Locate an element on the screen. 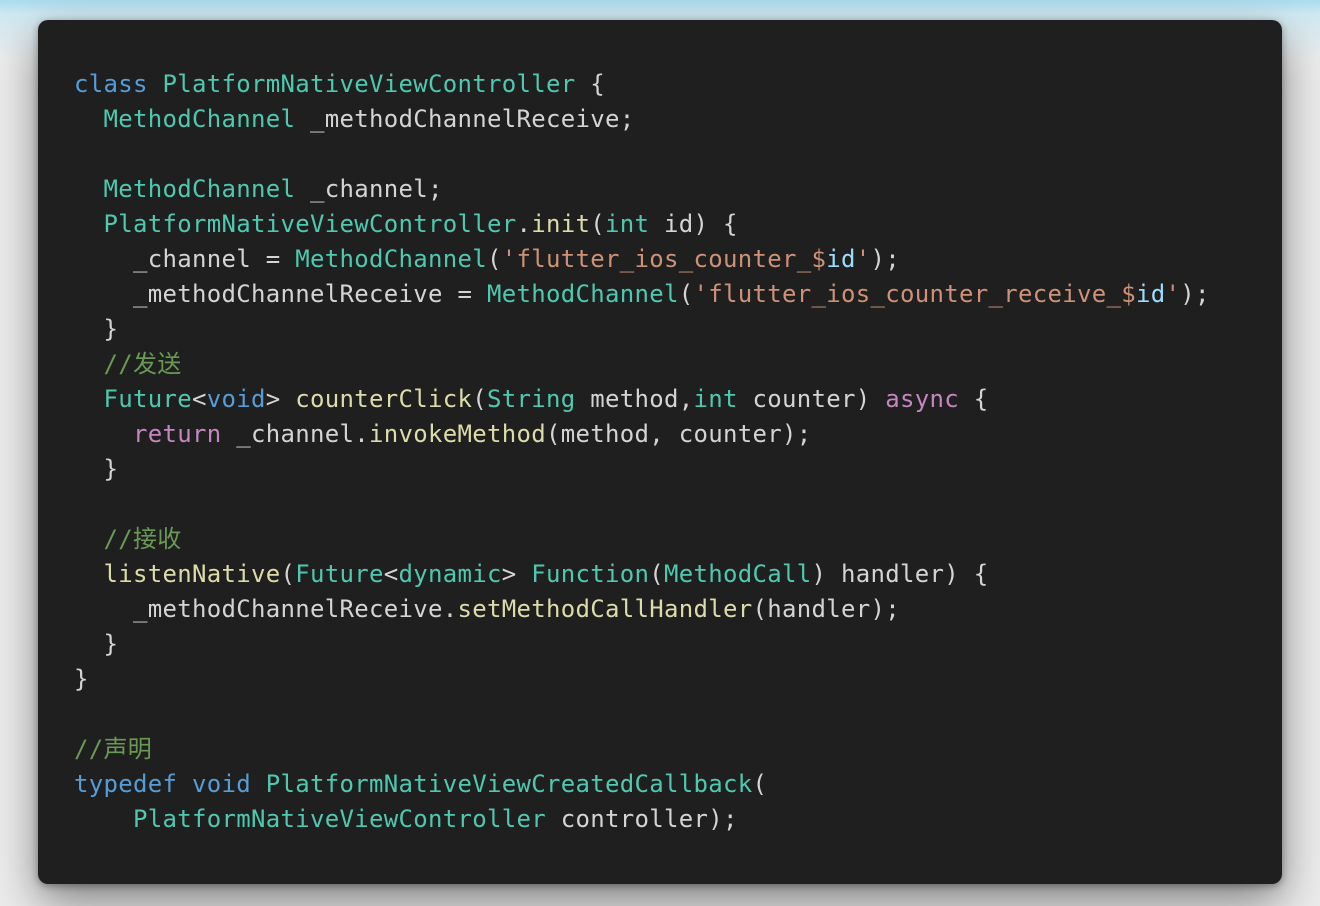  code-line: //发送 is located at coordinates (642, 364).